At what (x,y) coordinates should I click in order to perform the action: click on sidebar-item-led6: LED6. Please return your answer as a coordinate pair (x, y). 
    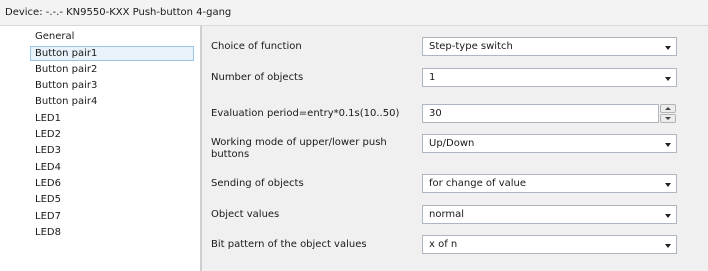
    Looking at the image, I should click on (112, 184).